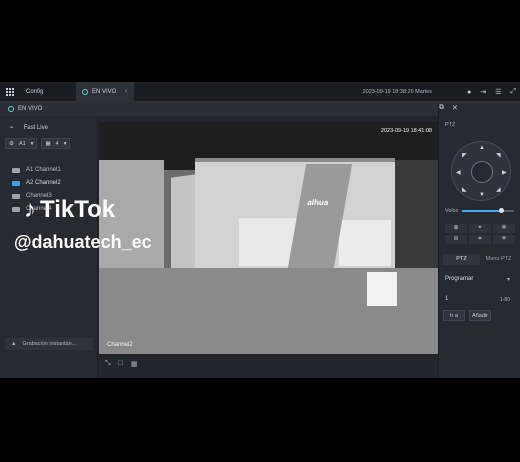 The height and width of the screenshot is (462, 520). Describe the element at coordinates (498, 155) in the screenshot. I see `arrow-up-right-icon: ◥` at that location.